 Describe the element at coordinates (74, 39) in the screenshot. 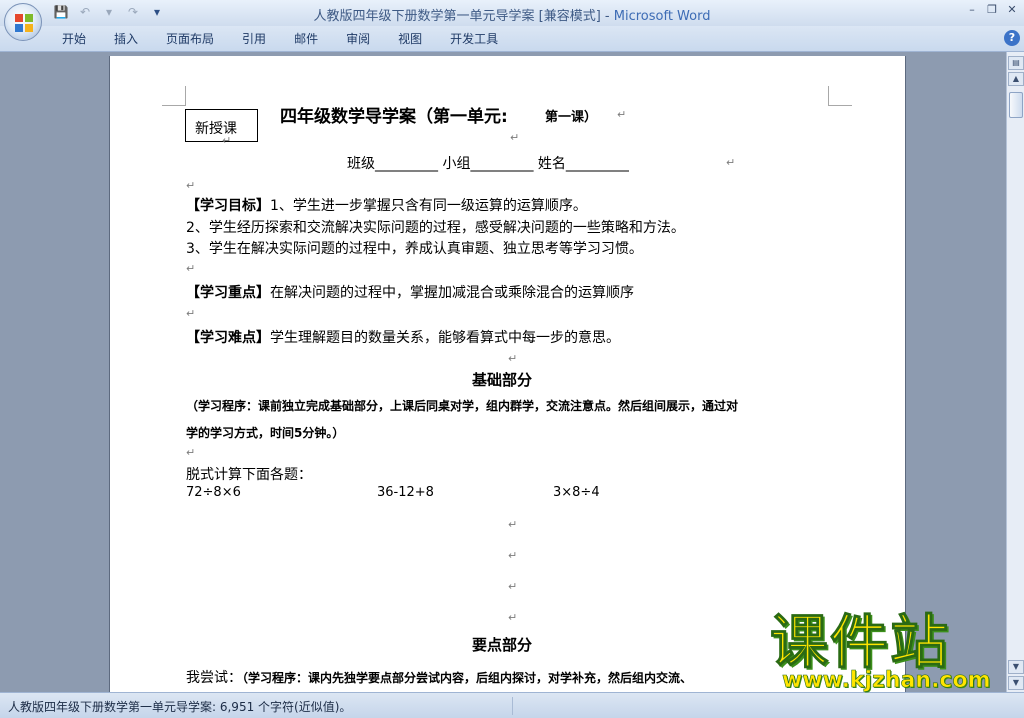

I see `tab-home: 开始` at that location.